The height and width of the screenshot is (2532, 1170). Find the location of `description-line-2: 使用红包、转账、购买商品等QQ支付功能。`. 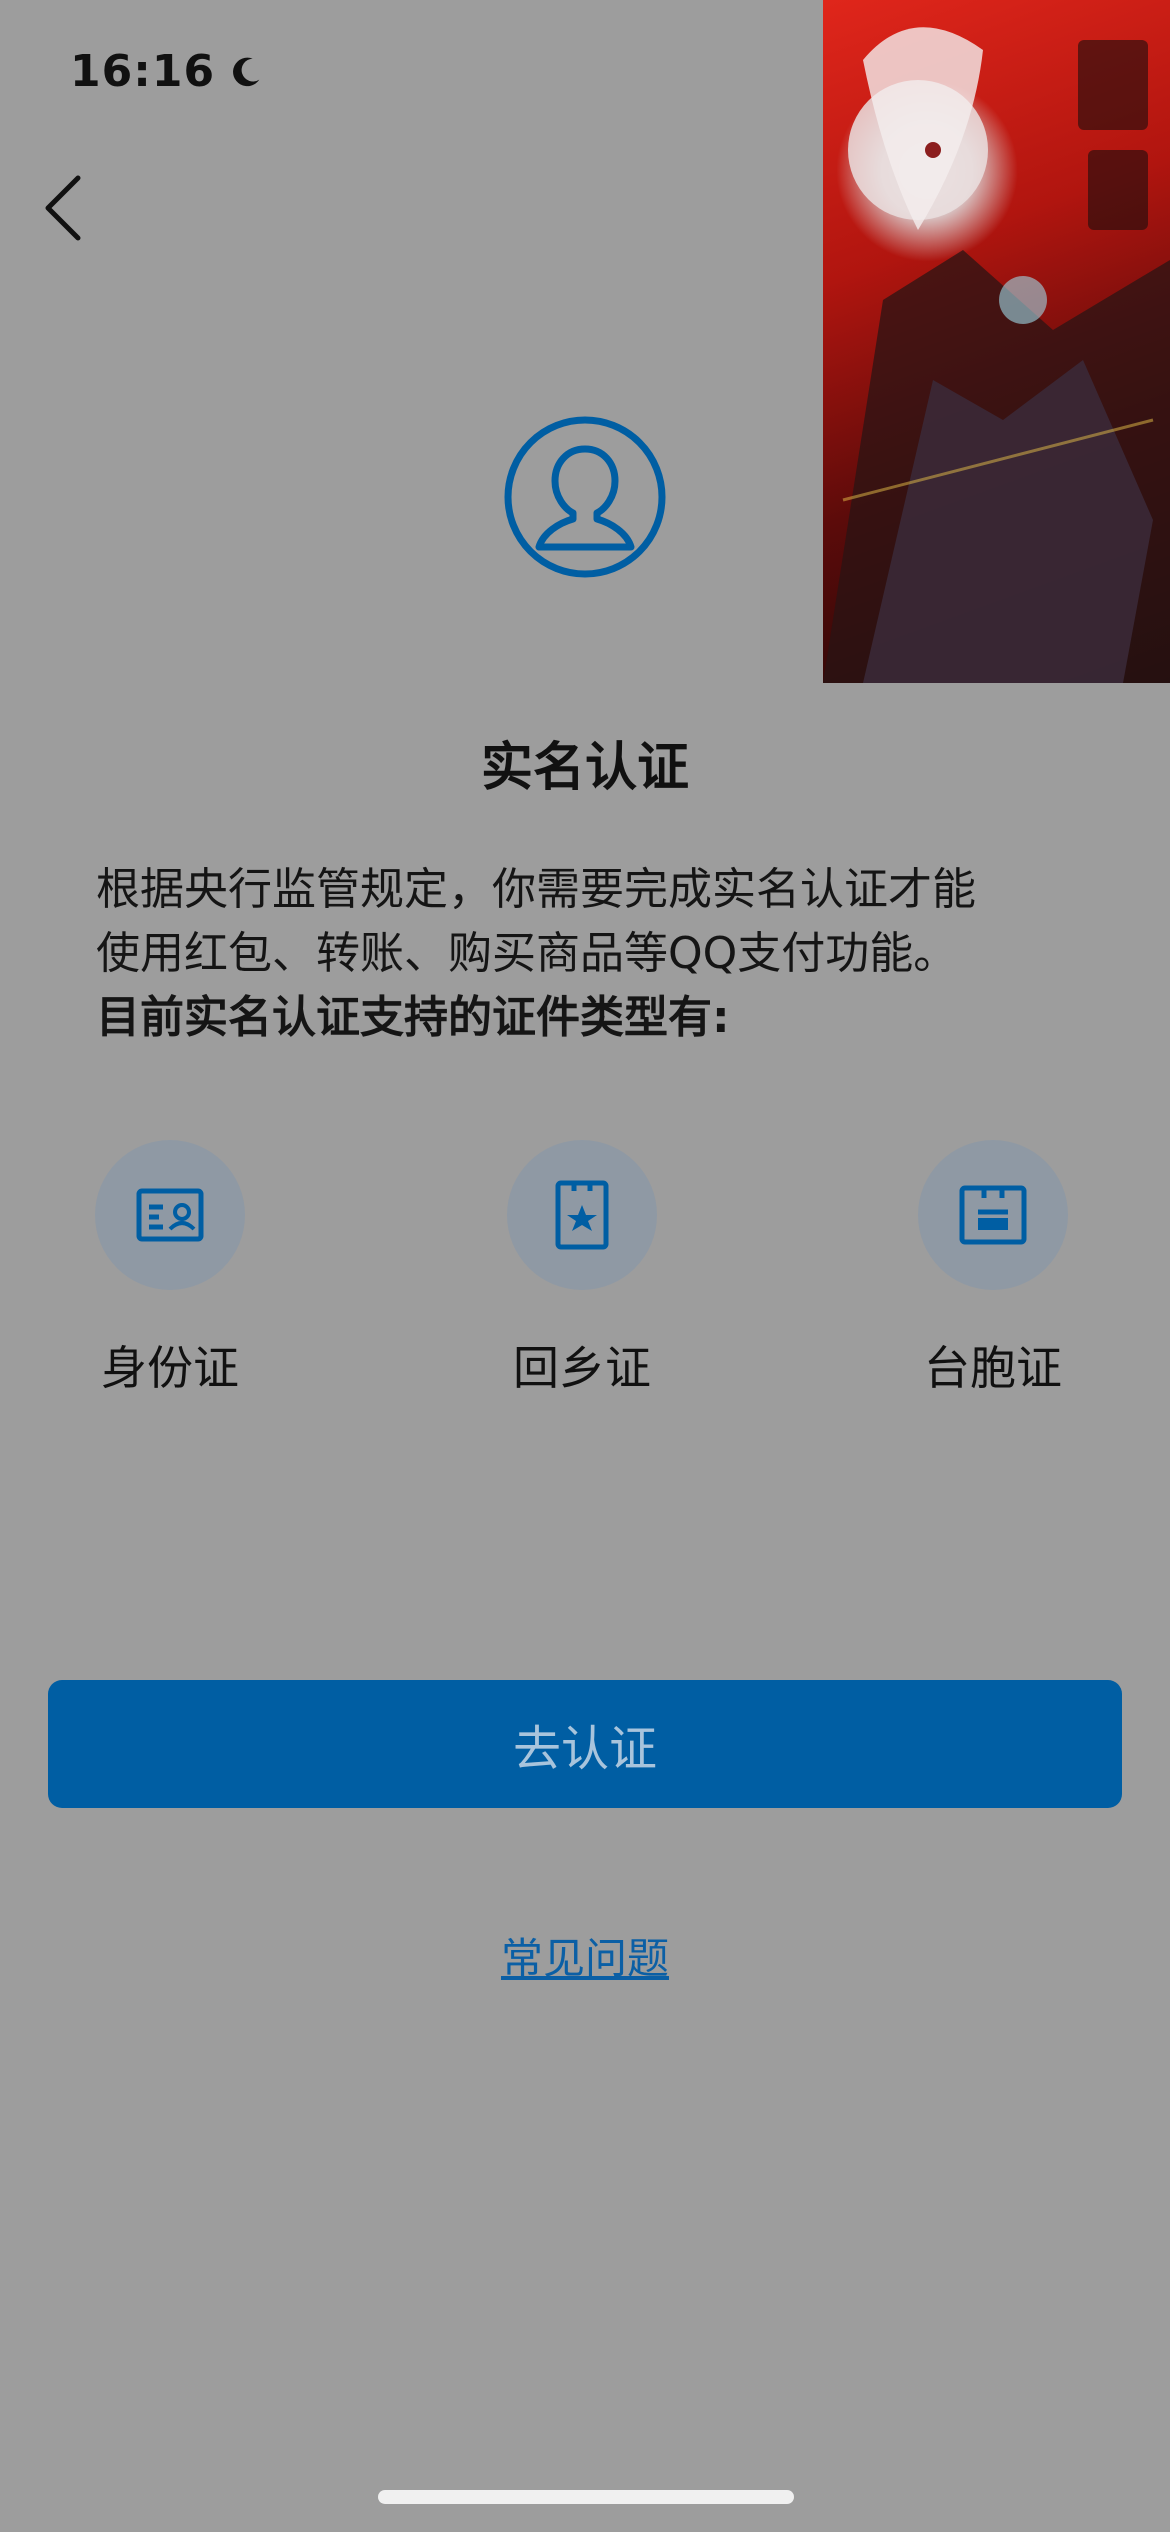

description-line-2: 使用红包、转账、购买商品等QQ支付功能。 is located at coordinates (527, 953).